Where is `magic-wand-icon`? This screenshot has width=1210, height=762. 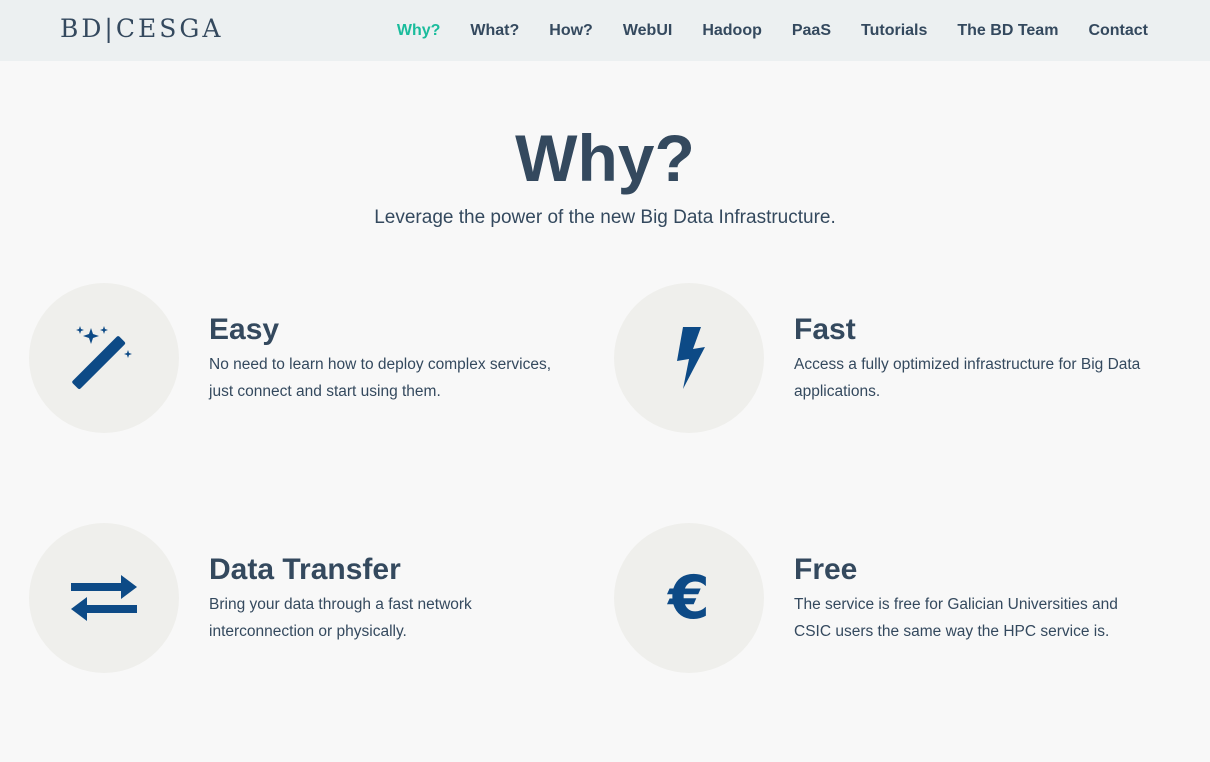
magic-wand-icon is located at coordinates (104, 358).